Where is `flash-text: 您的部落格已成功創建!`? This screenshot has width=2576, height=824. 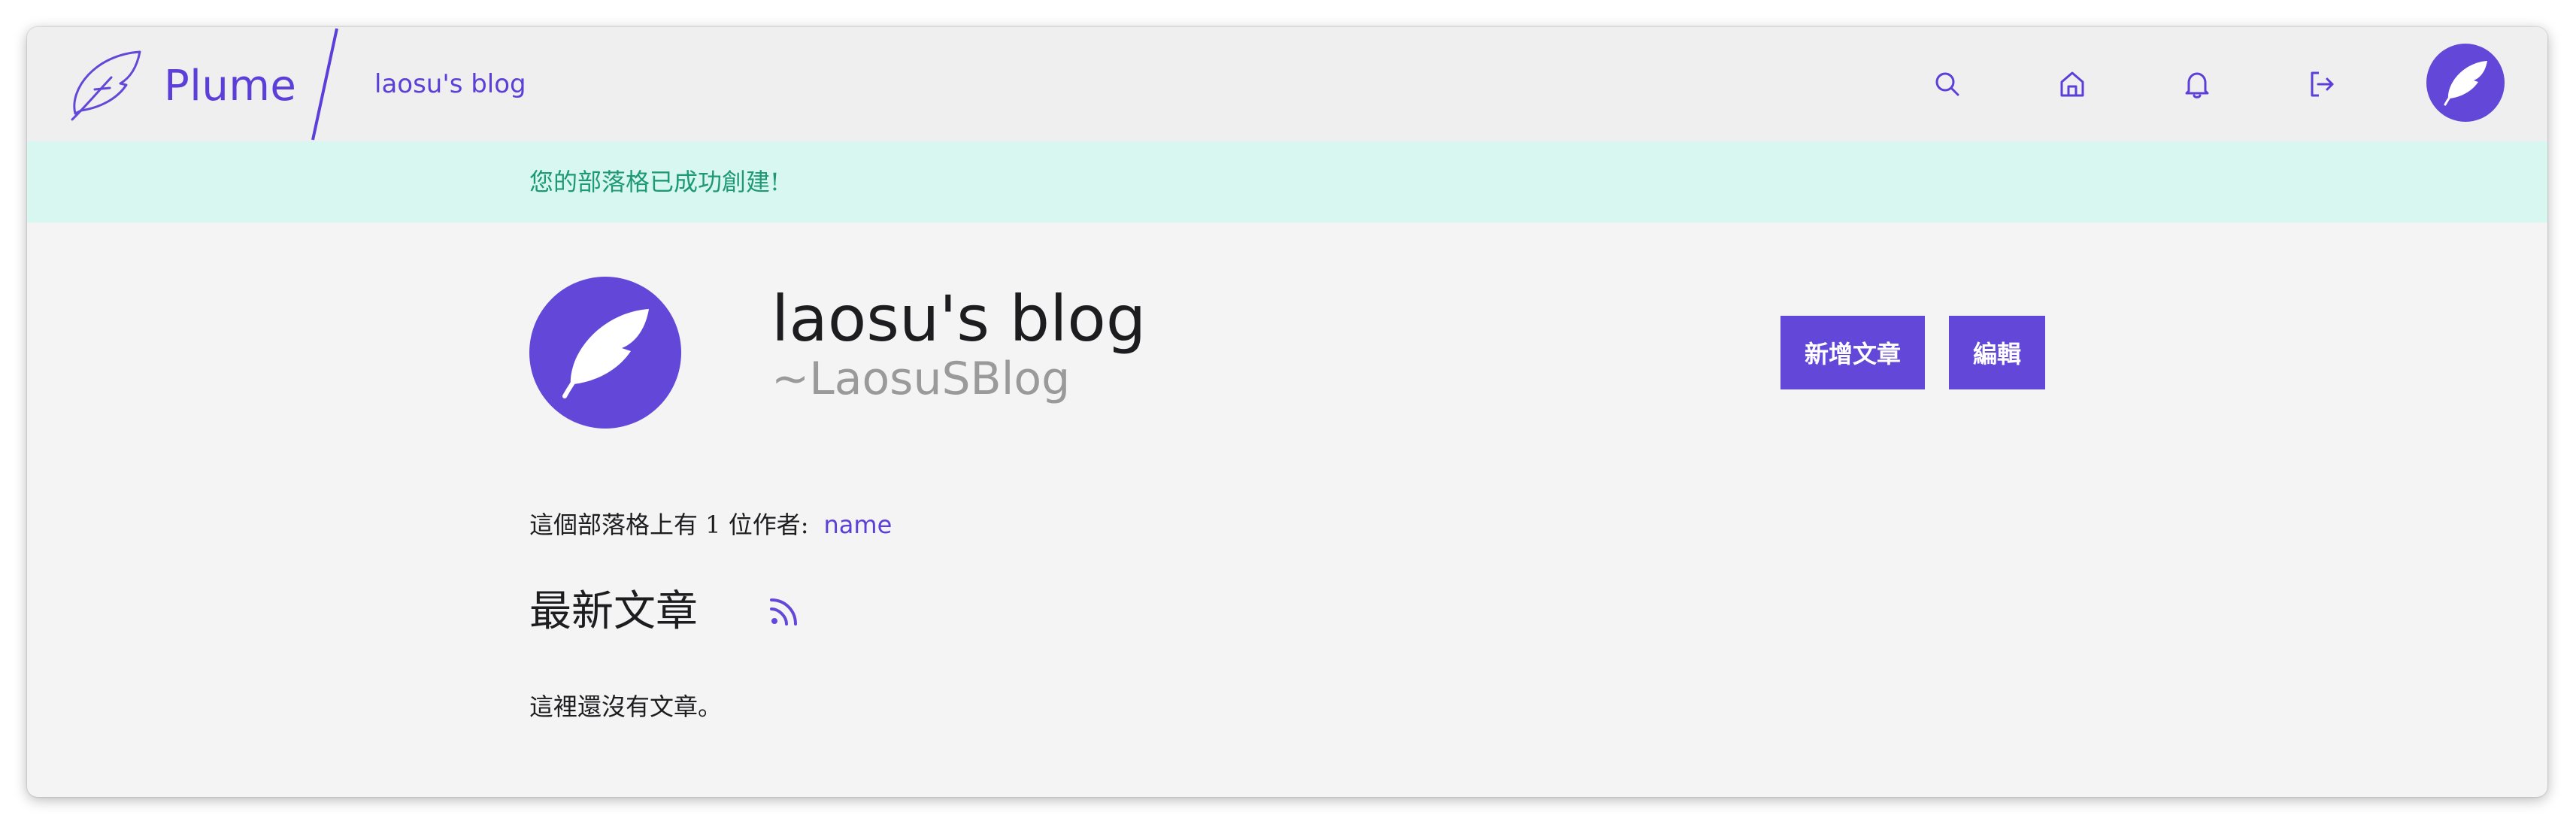 flash-text: 您的部落格已成功創建! is located at coordinates (654, 182).